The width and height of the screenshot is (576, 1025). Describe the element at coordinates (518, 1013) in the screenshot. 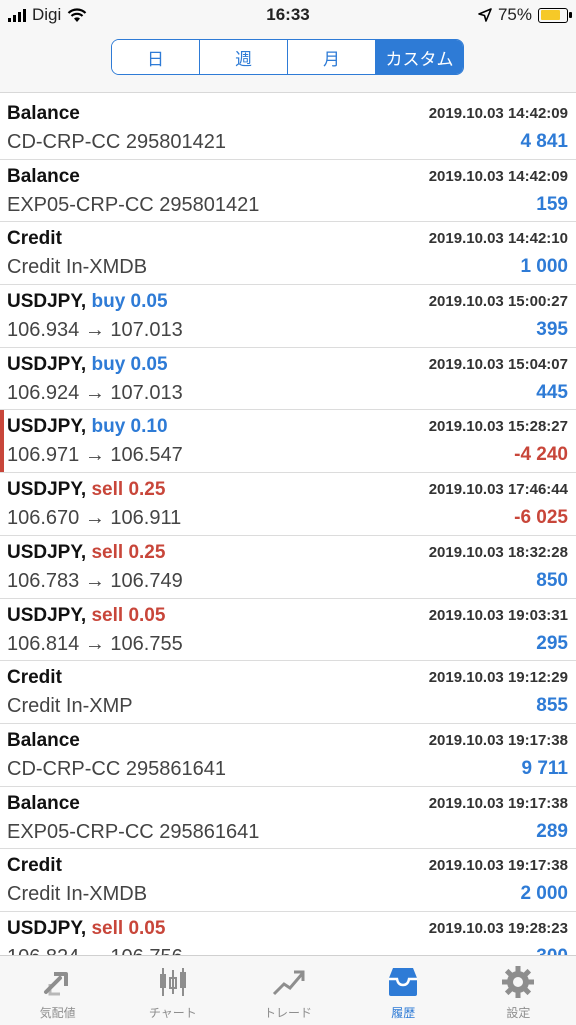

I see `tab-label: 設定` at that location.